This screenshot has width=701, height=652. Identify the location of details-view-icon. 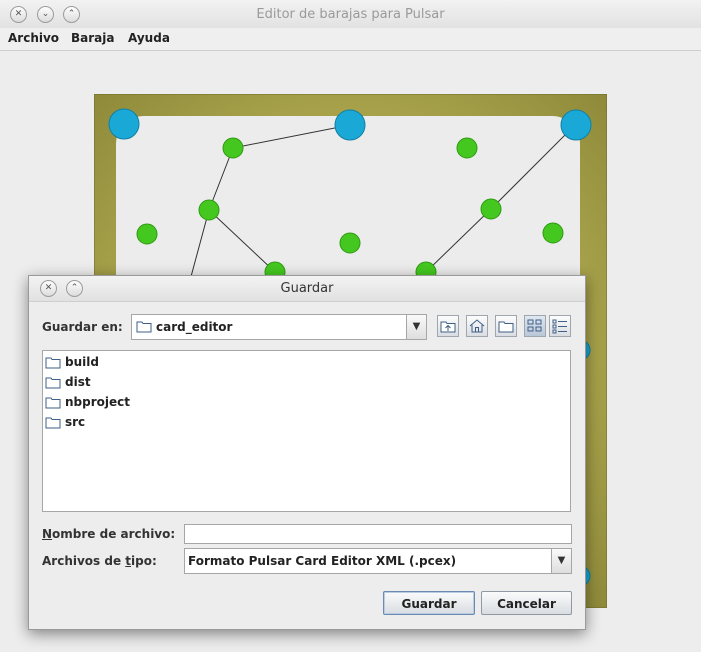
(559, 326).